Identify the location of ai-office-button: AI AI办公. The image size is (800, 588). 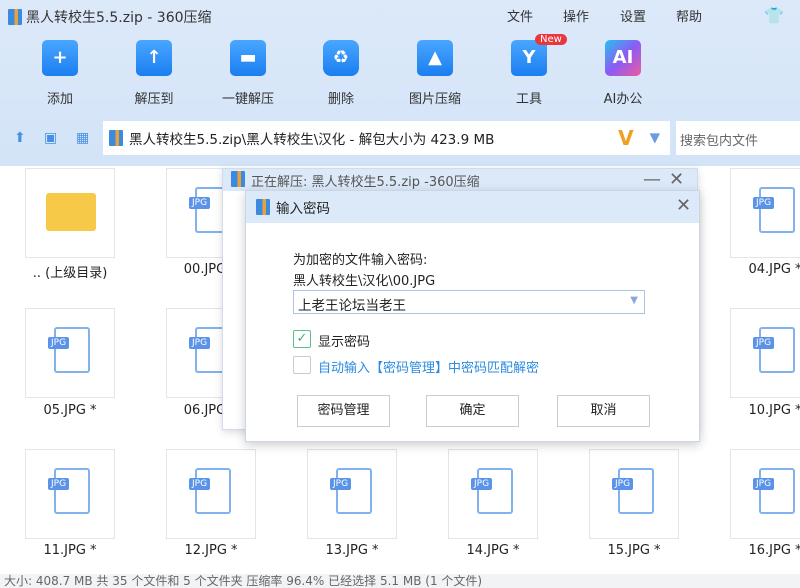
(623, 73).